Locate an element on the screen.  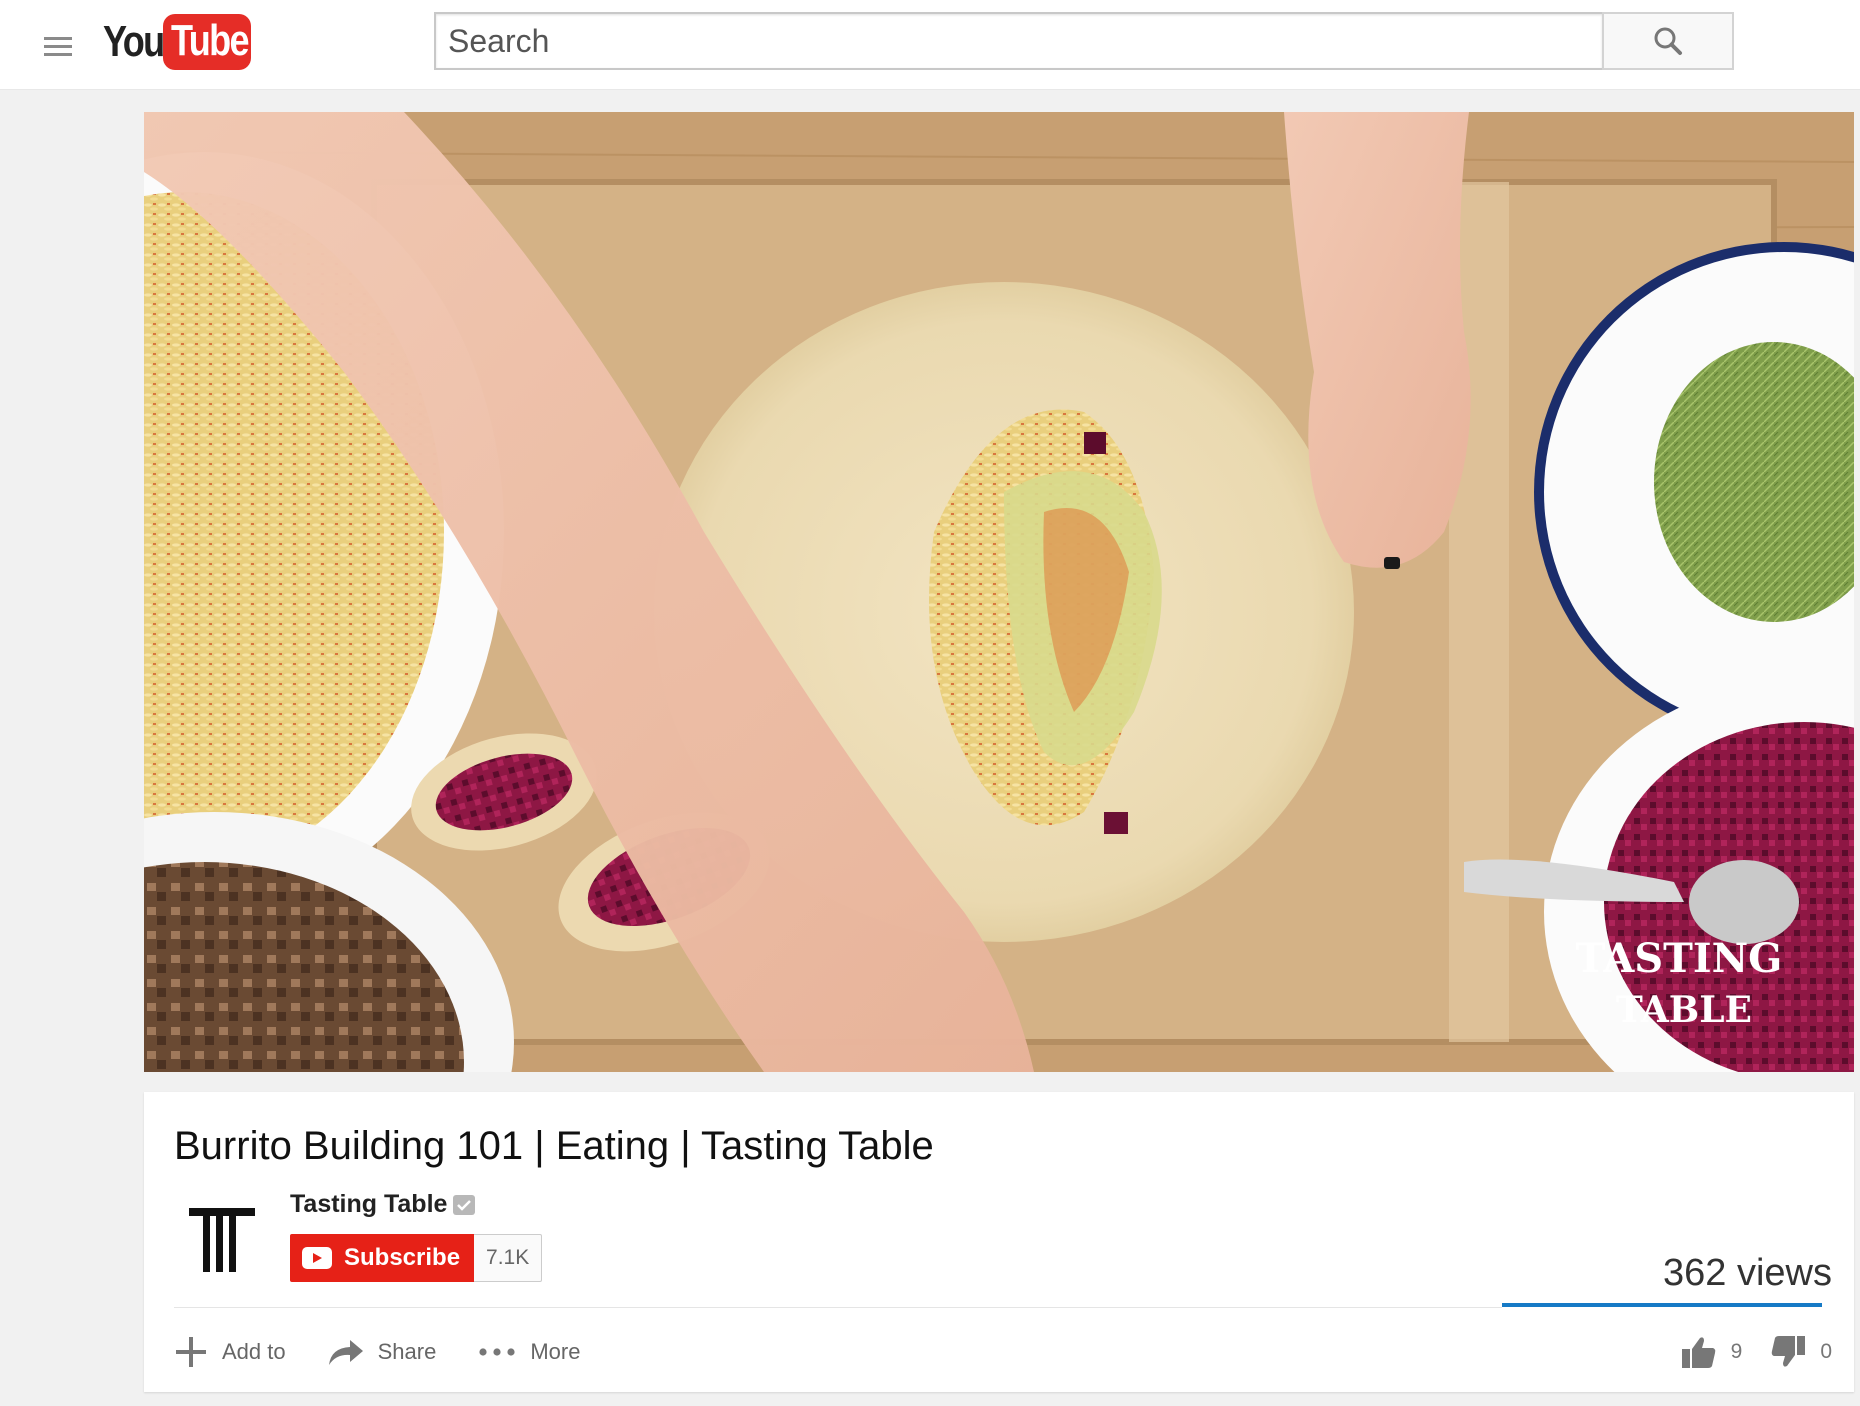
add-to-button: Add to is located at coordinates (230, 1352).